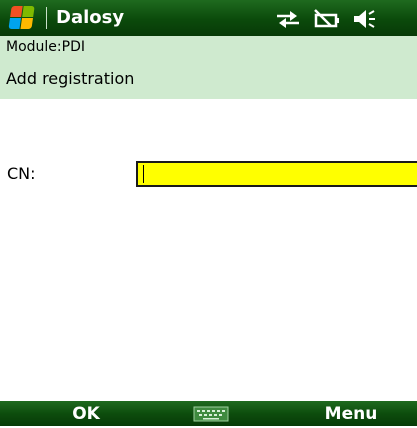  I want to click on title-divider, so click(46, 18).